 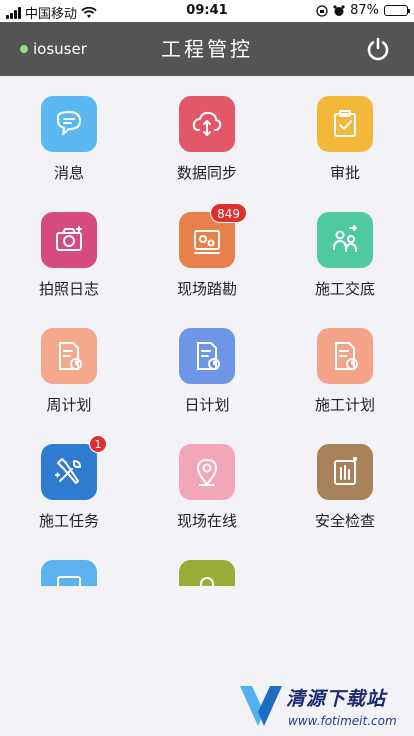 I want to click on tile-label: 日计划, so click(x=207, y=405).